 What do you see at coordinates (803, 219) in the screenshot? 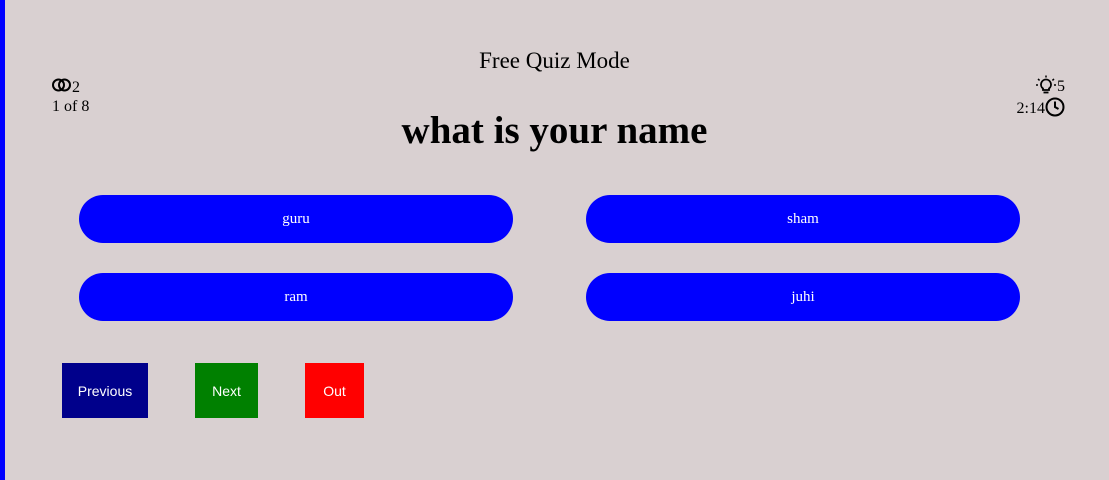
I see `option-button-sham: sham` at bounding box center [803, 219].